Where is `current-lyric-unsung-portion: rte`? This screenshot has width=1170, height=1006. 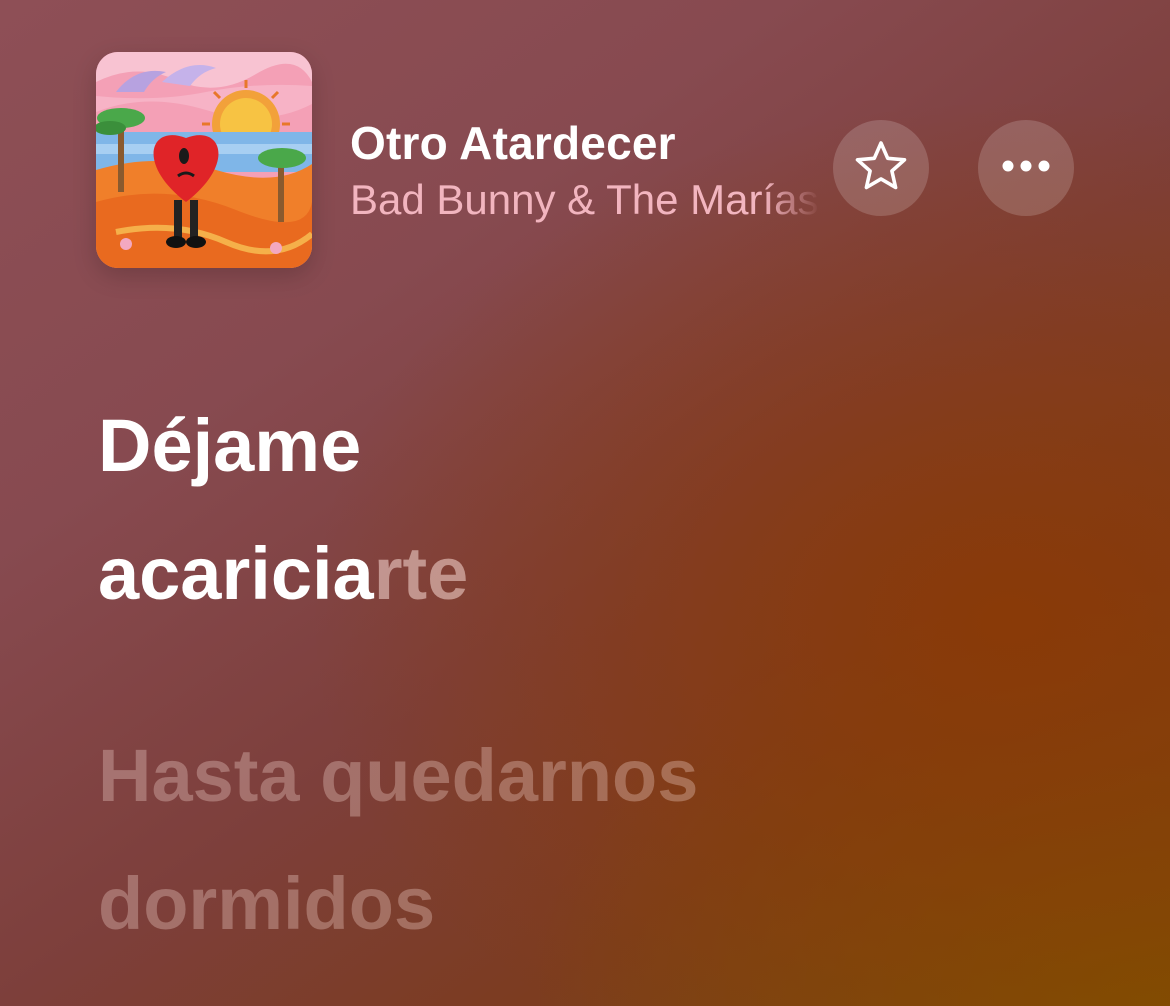 current-lyric-unsung-portion: rte is located at coordinates (421, 573).